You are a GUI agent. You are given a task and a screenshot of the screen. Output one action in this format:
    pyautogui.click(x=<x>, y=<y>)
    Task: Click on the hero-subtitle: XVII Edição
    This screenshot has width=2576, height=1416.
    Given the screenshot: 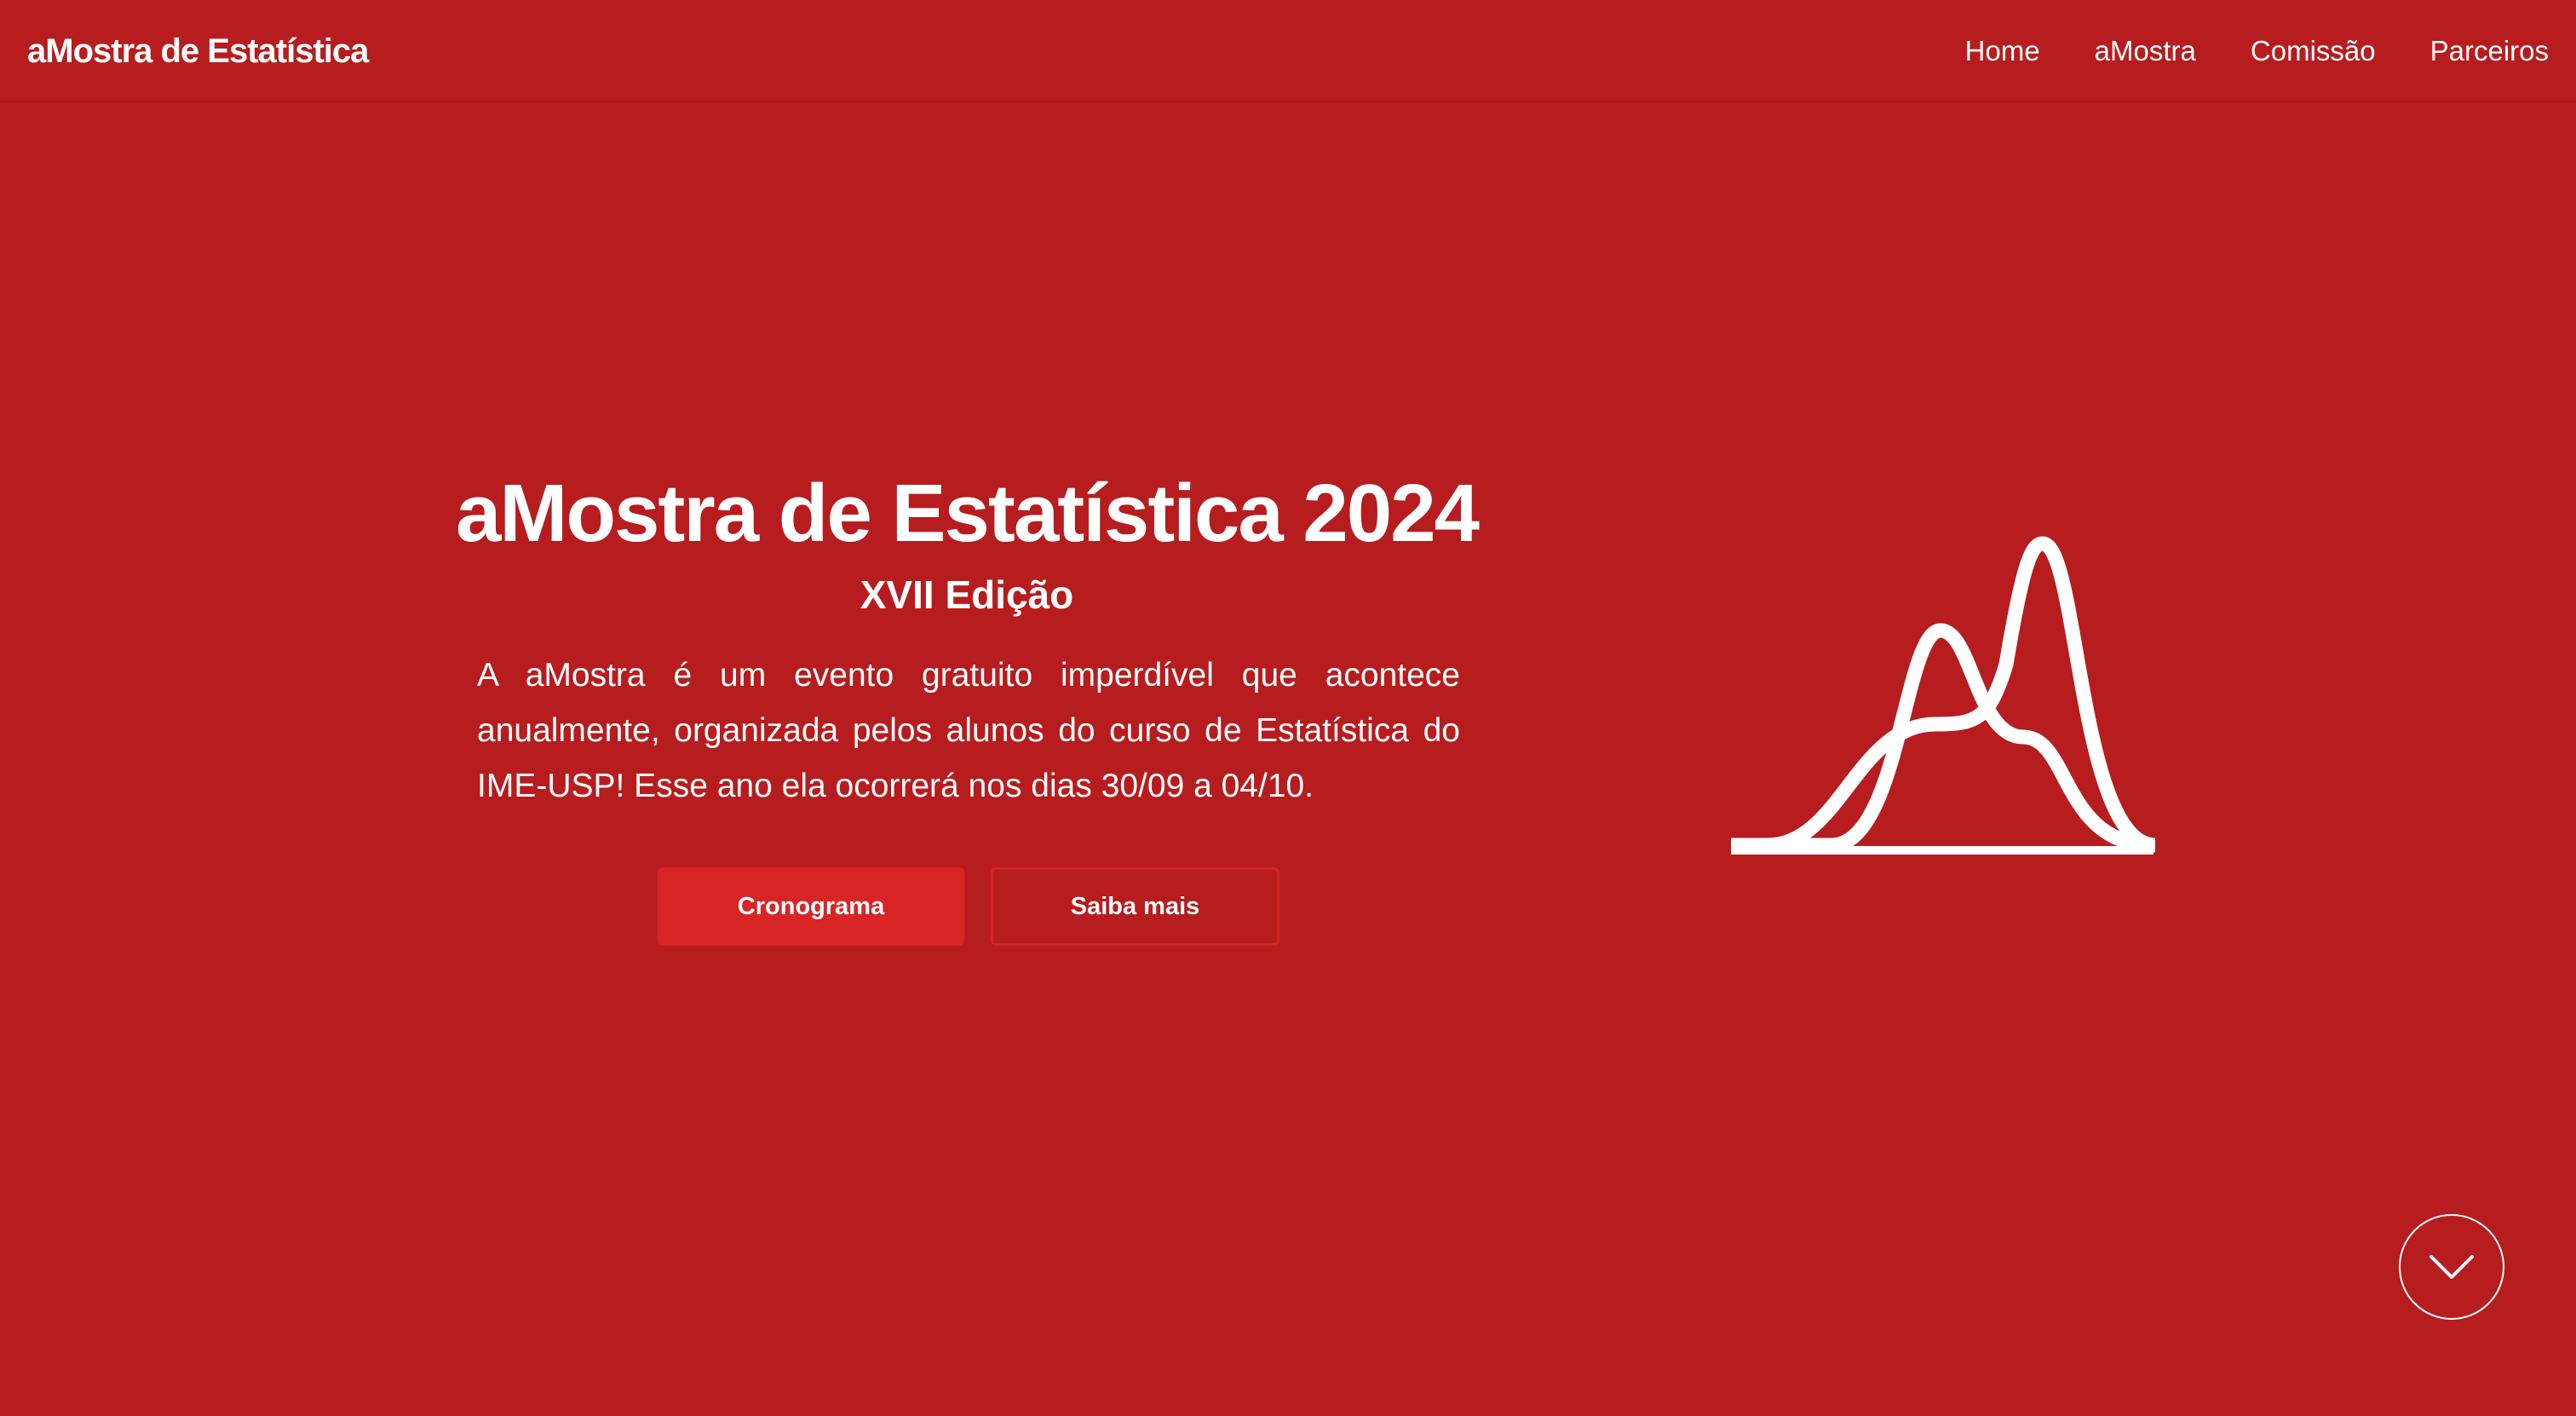 What is the action you would take?
    pyautogui.click(x=967, y=595)
    